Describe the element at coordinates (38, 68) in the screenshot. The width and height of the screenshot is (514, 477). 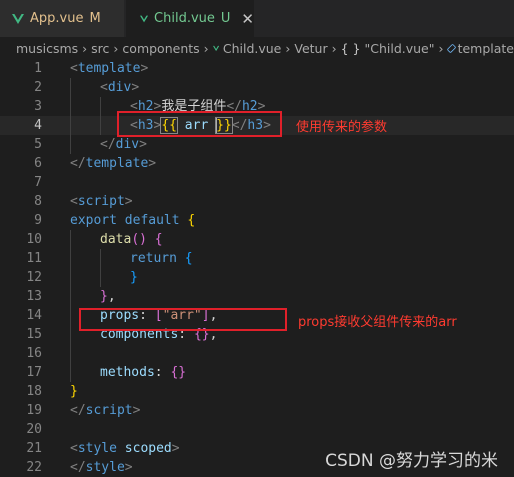
I see `line-number: 1` at that location.